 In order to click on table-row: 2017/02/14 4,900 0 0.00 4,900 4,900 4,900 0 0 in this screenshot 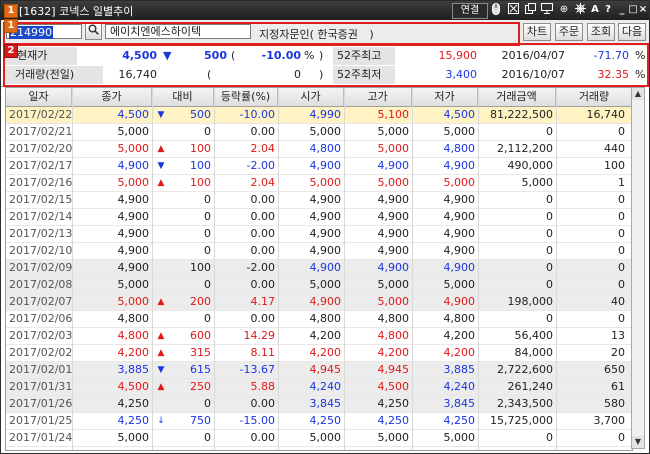, I will do `click(319, 217)`.